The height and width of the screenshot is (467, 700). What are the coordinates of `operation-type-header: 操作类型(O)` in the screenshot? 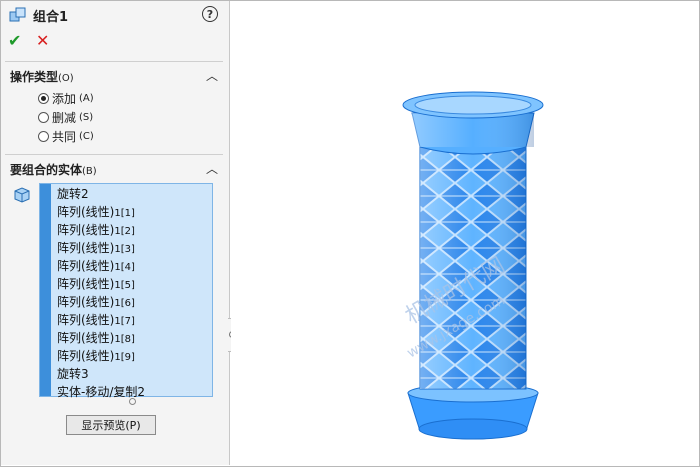 It's located at (42, 76).